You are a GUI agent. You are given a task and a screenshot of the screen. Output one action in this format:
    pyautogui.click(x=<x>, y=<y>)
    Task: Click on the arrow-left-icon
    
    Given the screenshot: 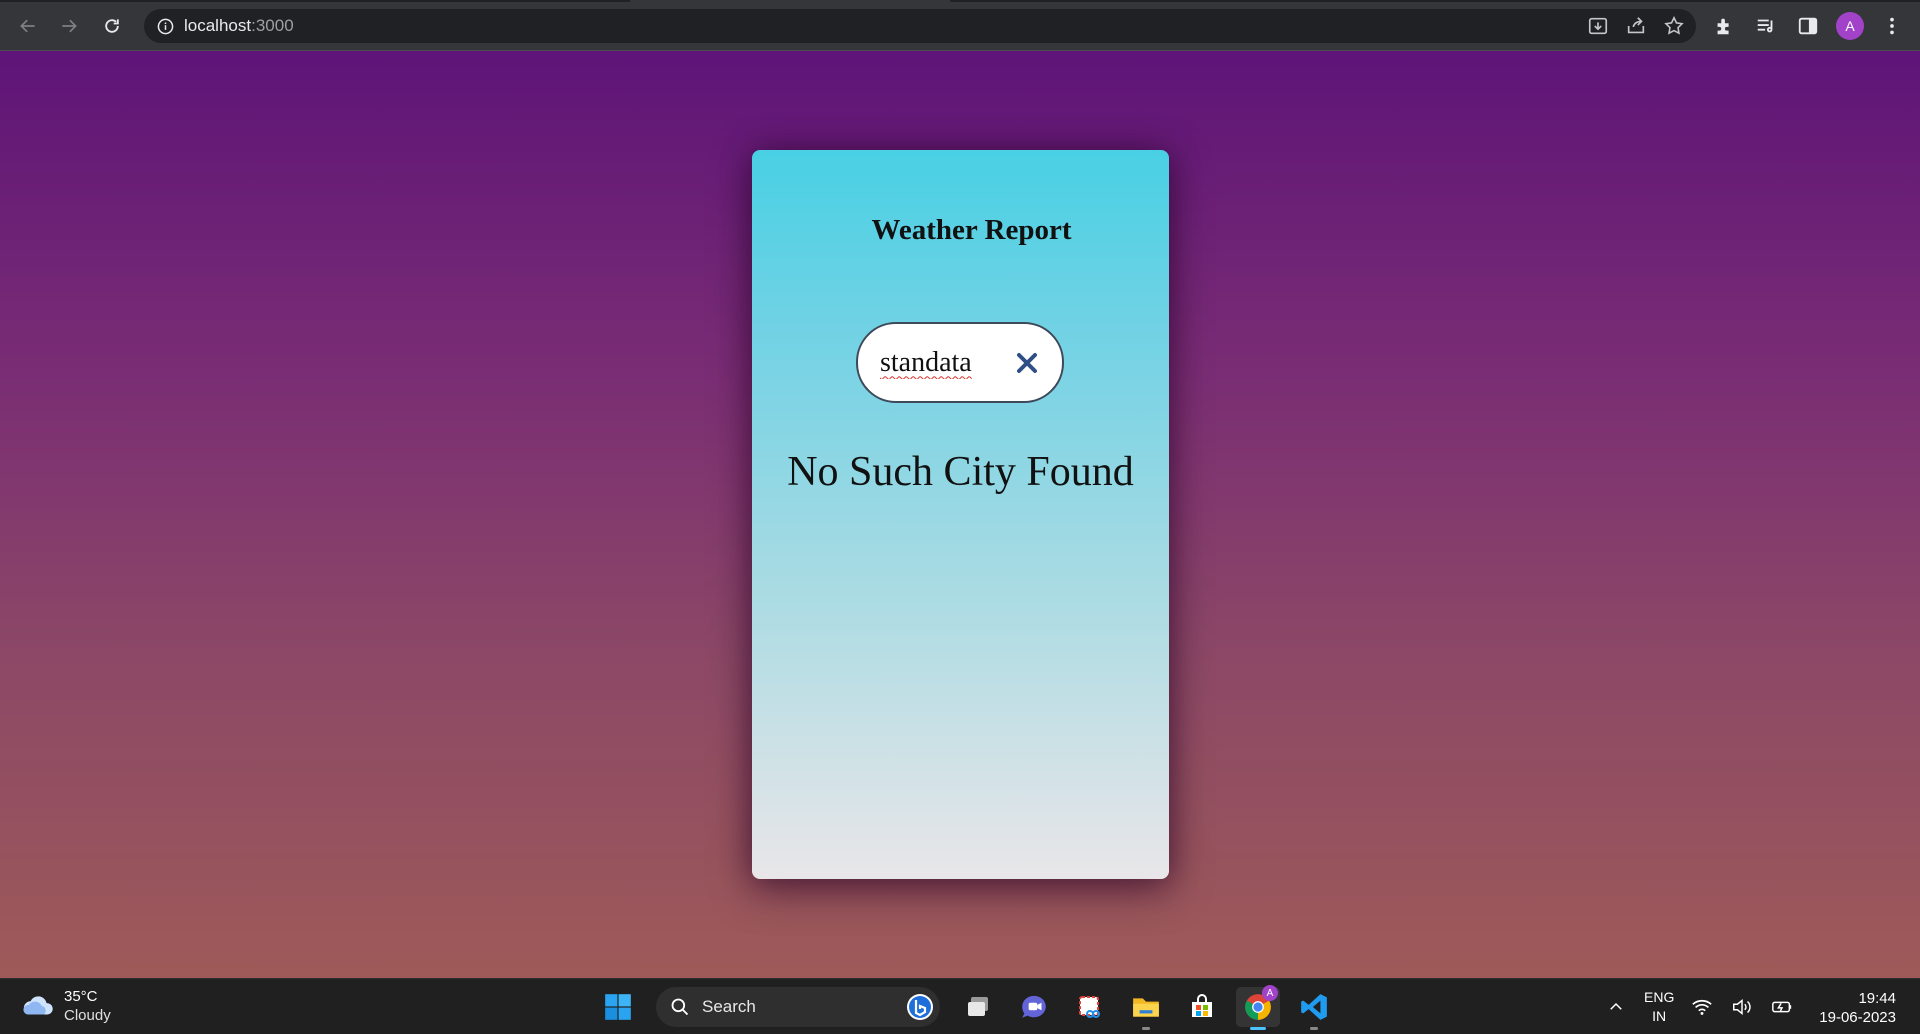 What is the action you would take?
    pyautogui.click(x=27, y=26)
    